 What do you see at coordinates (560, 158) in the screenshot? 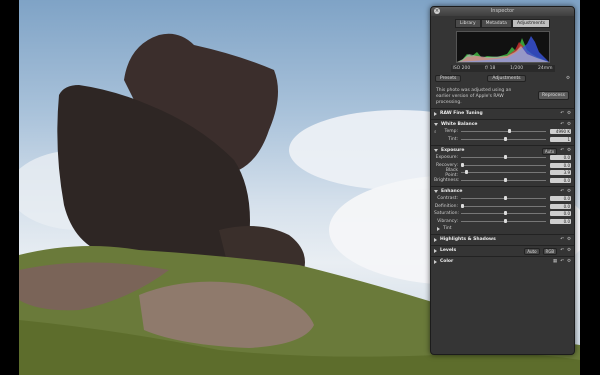
I see `exposure-value: 0.0` at bounding box center [560, 158].